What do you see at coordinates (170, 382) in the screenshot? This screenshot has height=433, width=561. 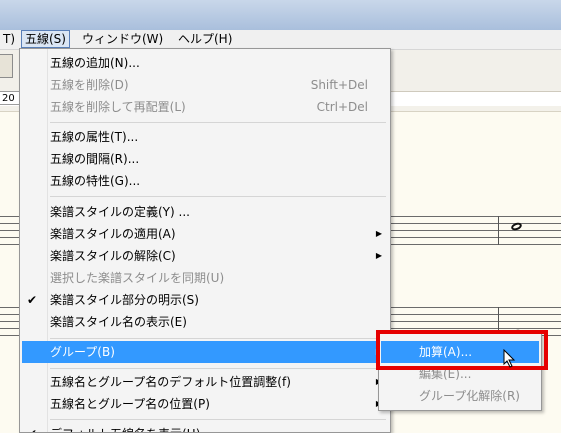 I see `menu-item-label: 五線名とグループ名のデフォルト位置調整(f)` at bounding box center [170, 382].